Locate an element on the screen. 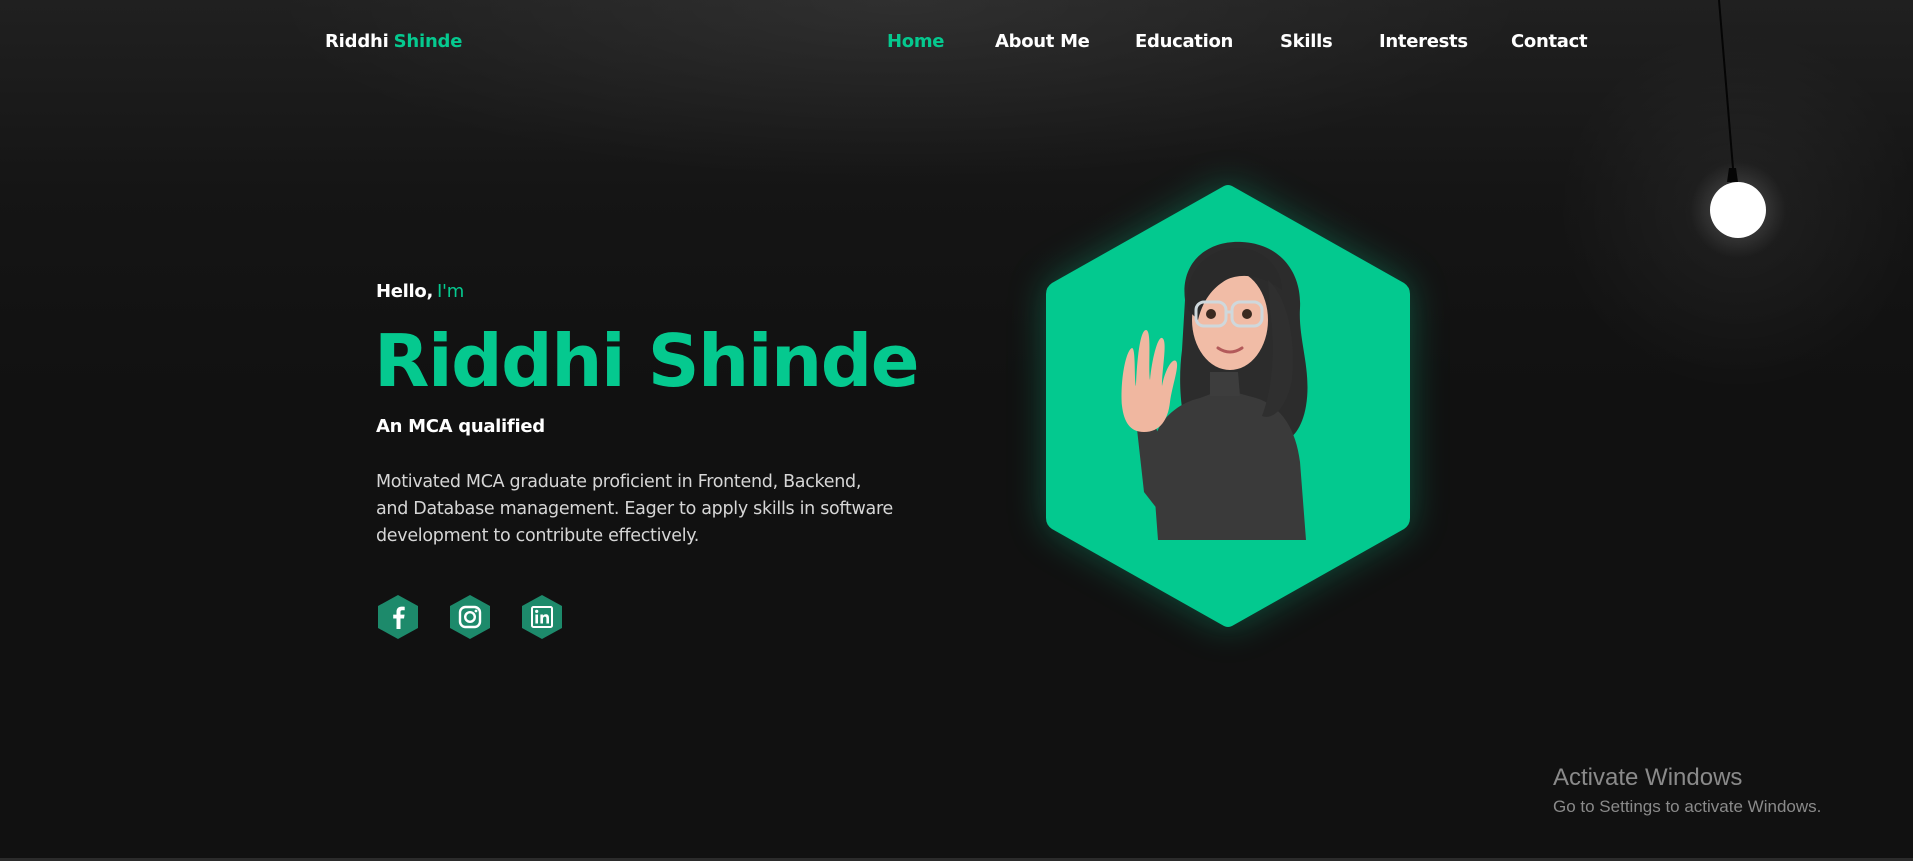  instagram-link is located at coordinates (470, 617).